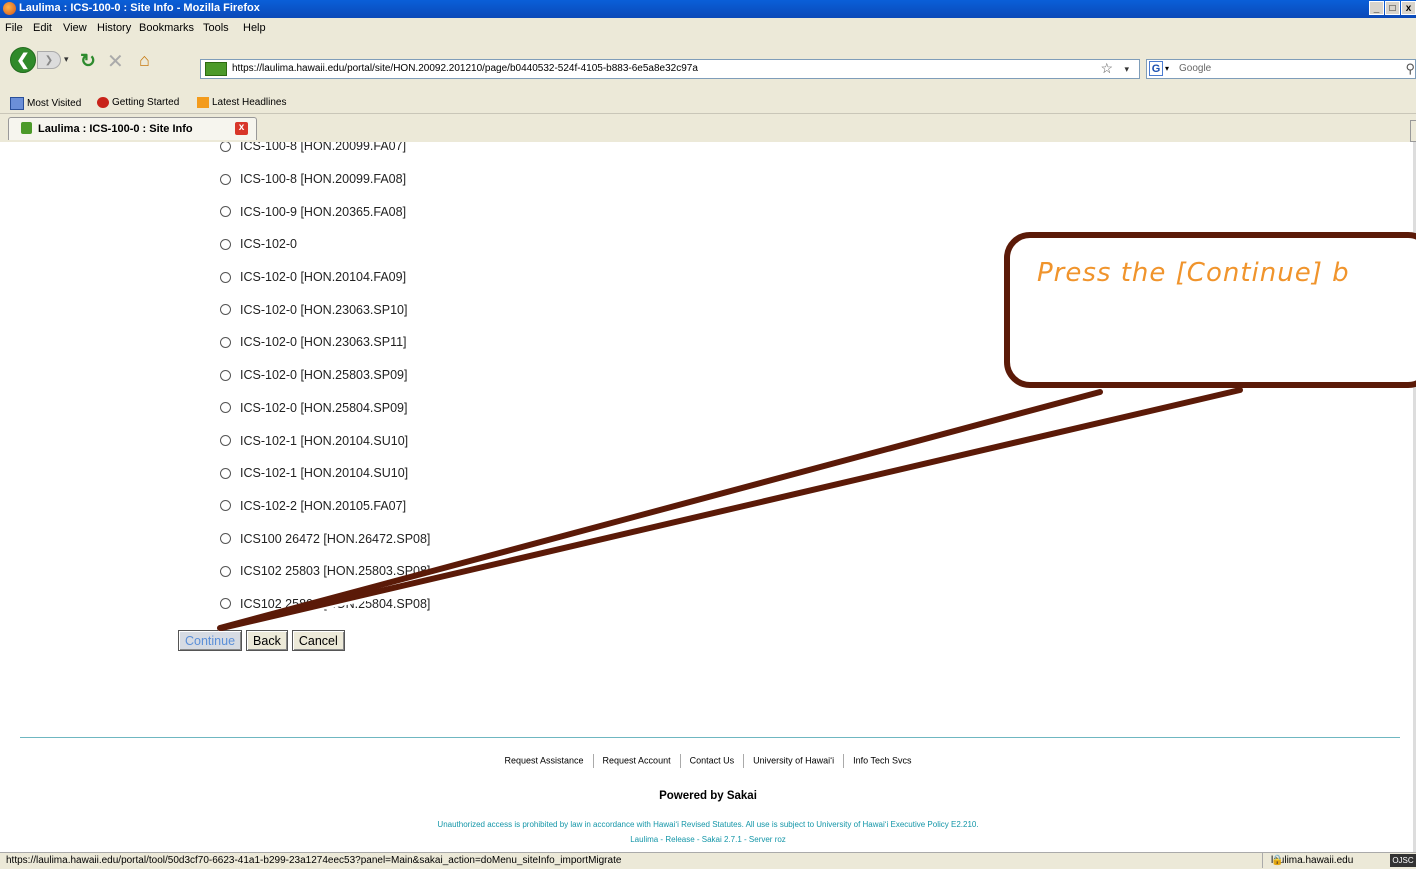  I want to click on tutorial-callout: Press the [Continue] b, so click(1210, 310).